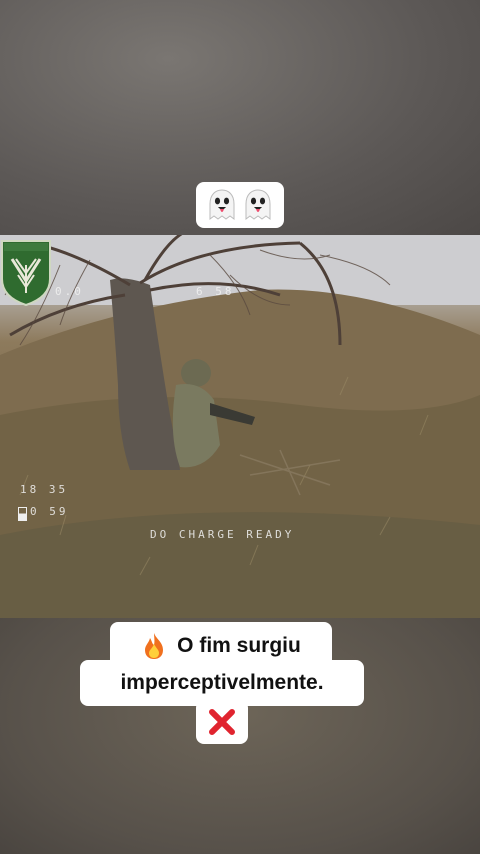  I want to click on caption-text-line-1: O fim surgiu, so click(239, 645).